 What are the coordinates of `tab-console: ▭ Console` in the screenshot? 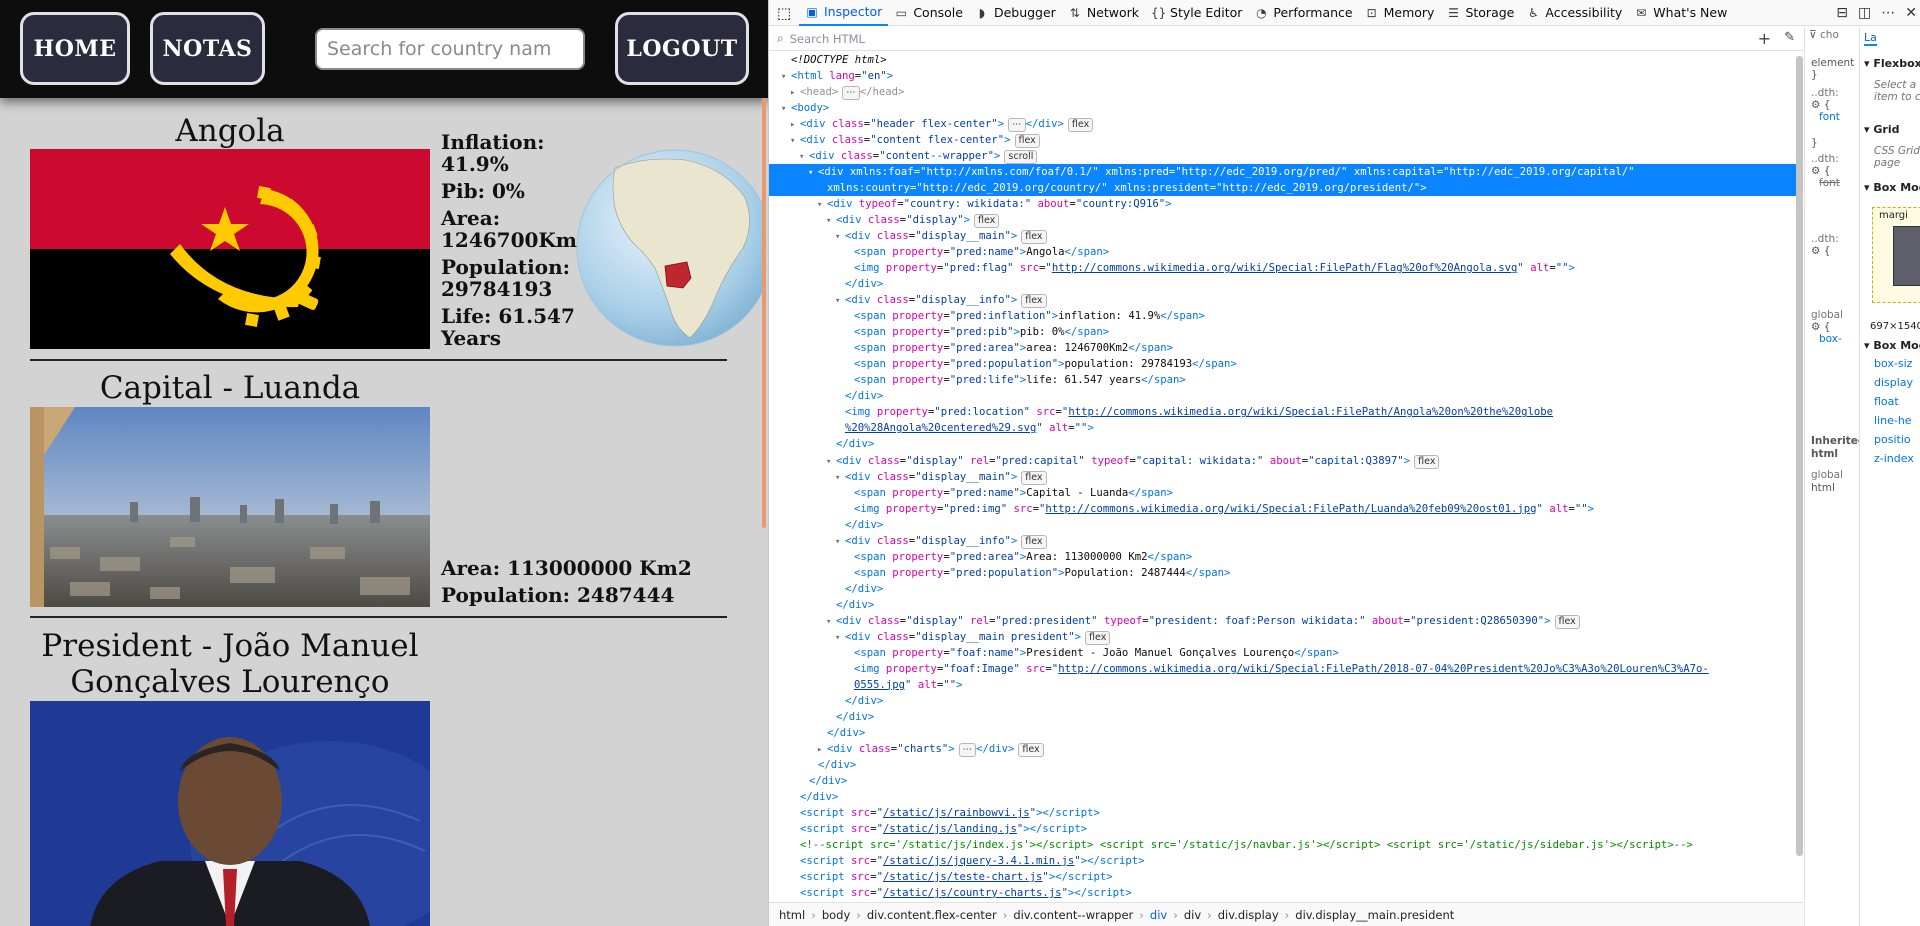 It's located at (928, 13).